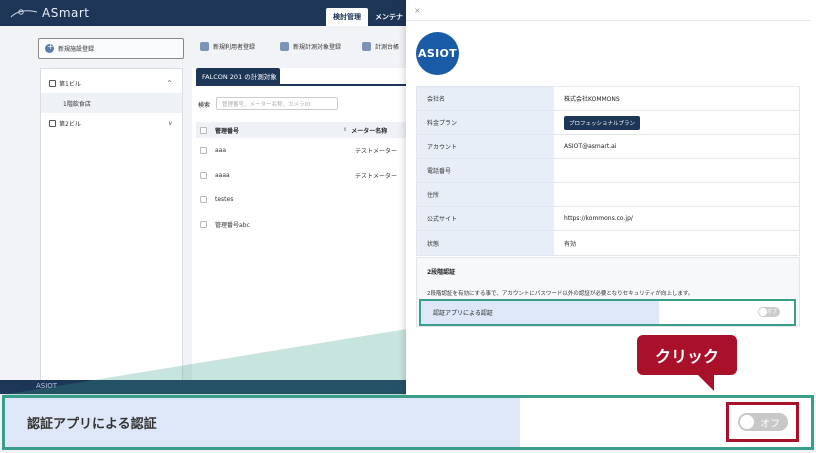 The height and width of the screenshot is (453, 816). Describe the element at coordinates (592, 99) in the screenshot. I see `info-value: 株式会社KOMMONS` at that location.